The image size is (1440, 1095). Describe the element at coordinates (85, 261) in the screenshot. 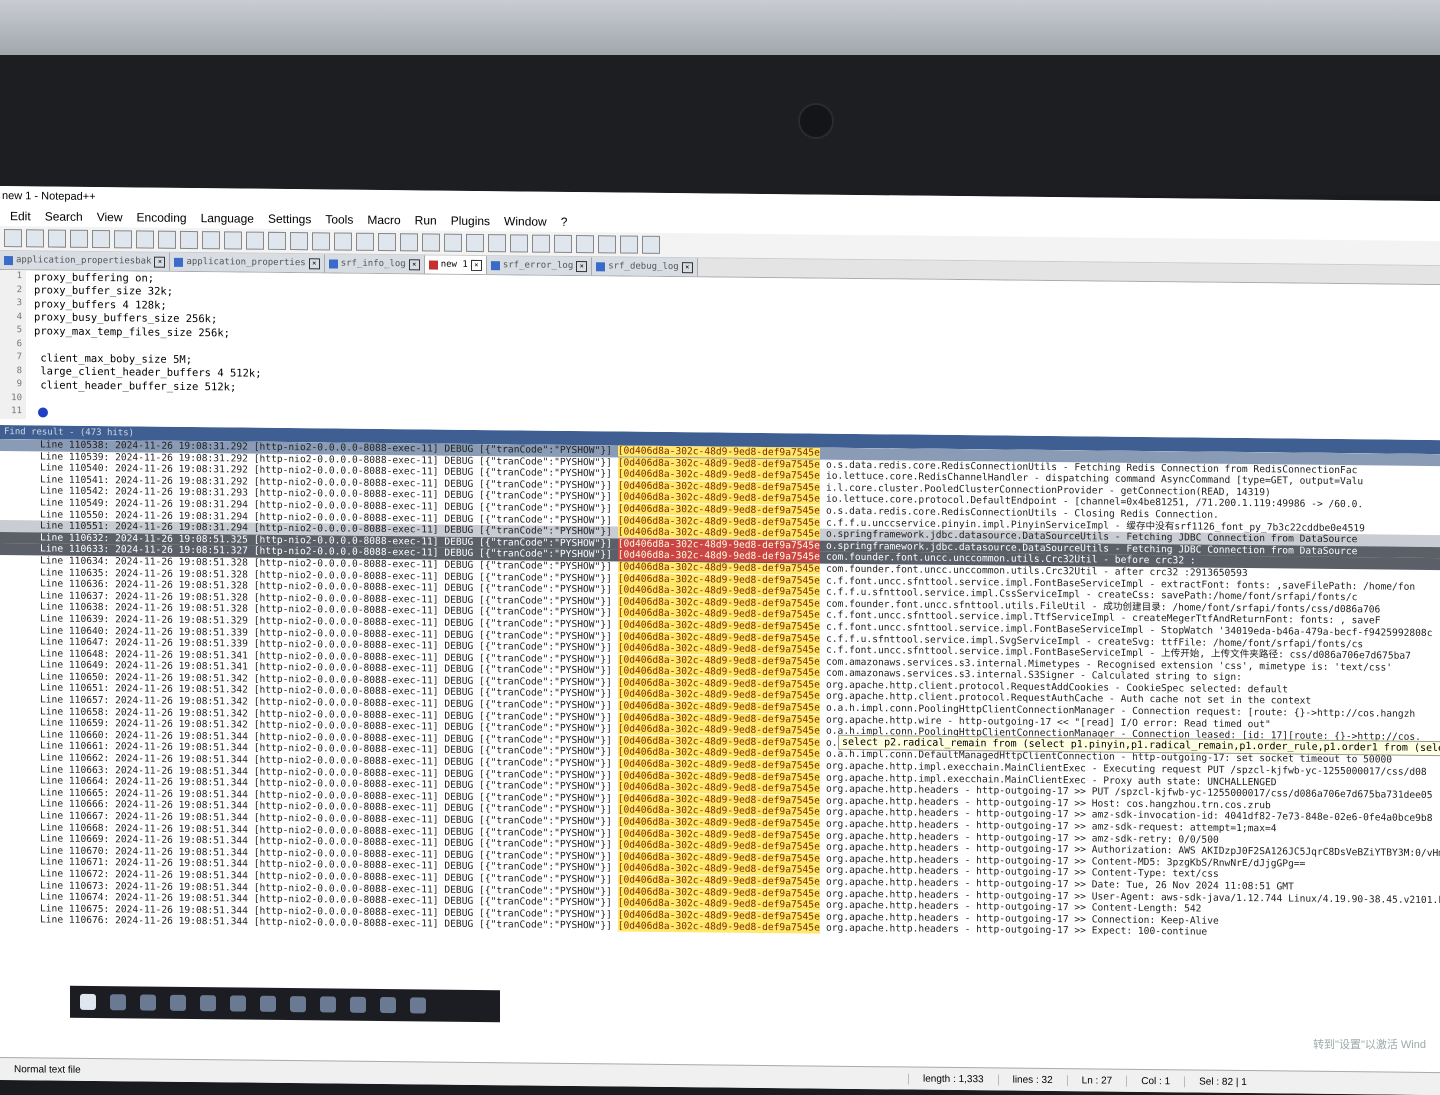

I see `tab-application-propertiesbak: application_propertiesbak×` at that location.